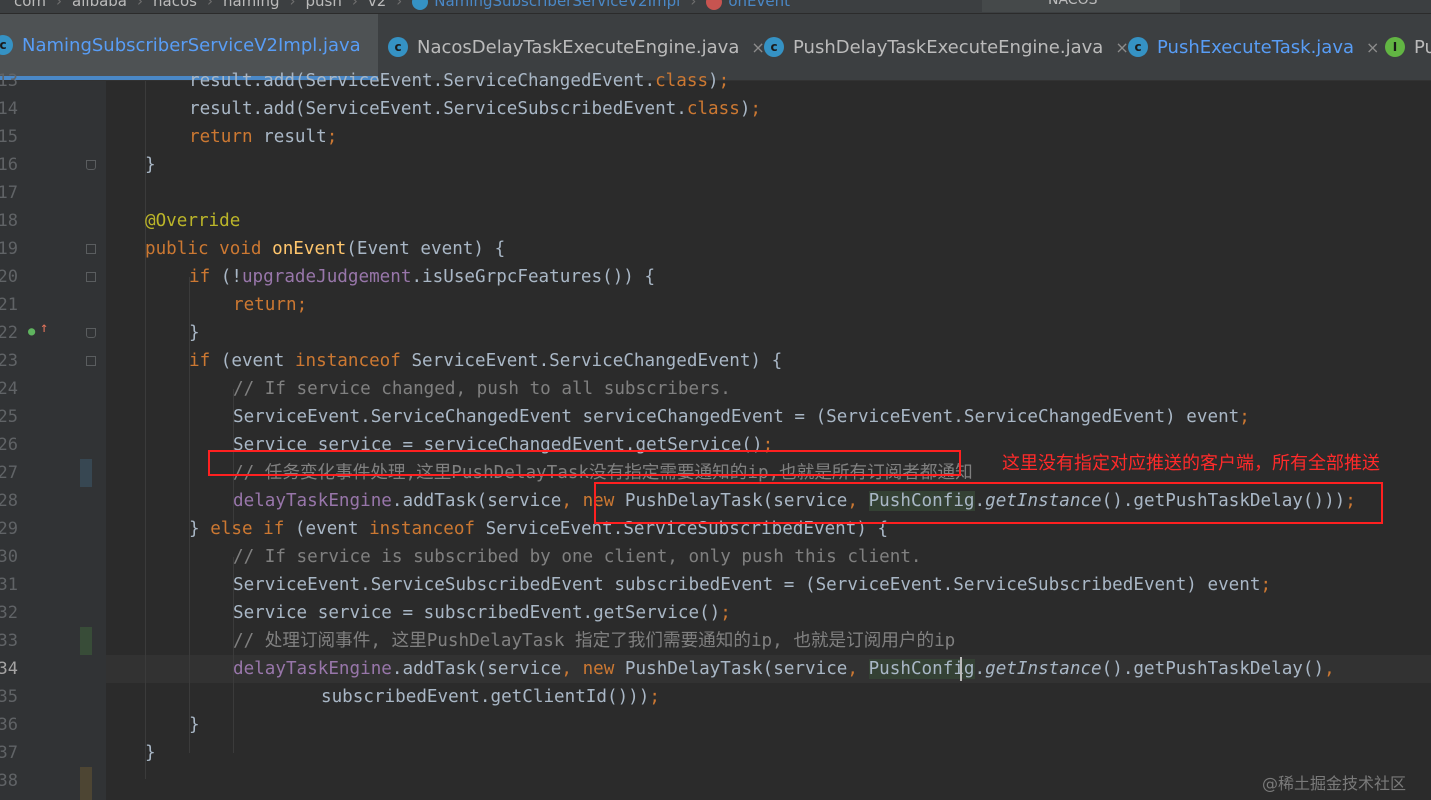 The width and height of the screenshot is (1431, 800). What do you see at coordinates (1191, 463) in the screenshot?
I see `annotation-note: 这里没有指定对应推送的客户端，所有全部推送` at bounding box center [1191, 463].